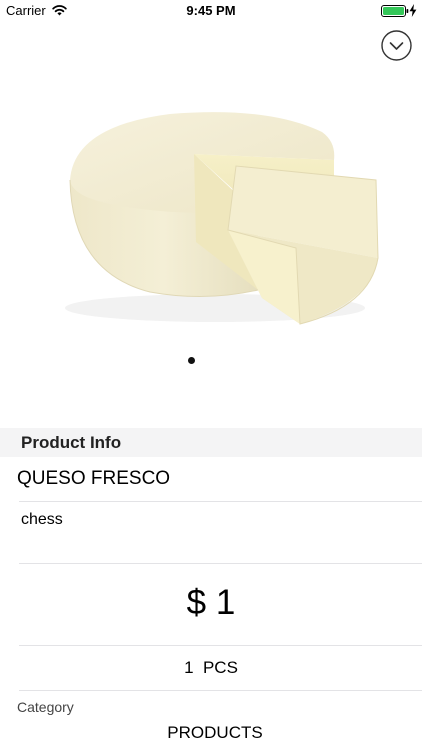 The width and height of the screenshot is (422, 750). I want to click on category-label: Category, so click(45, 707).